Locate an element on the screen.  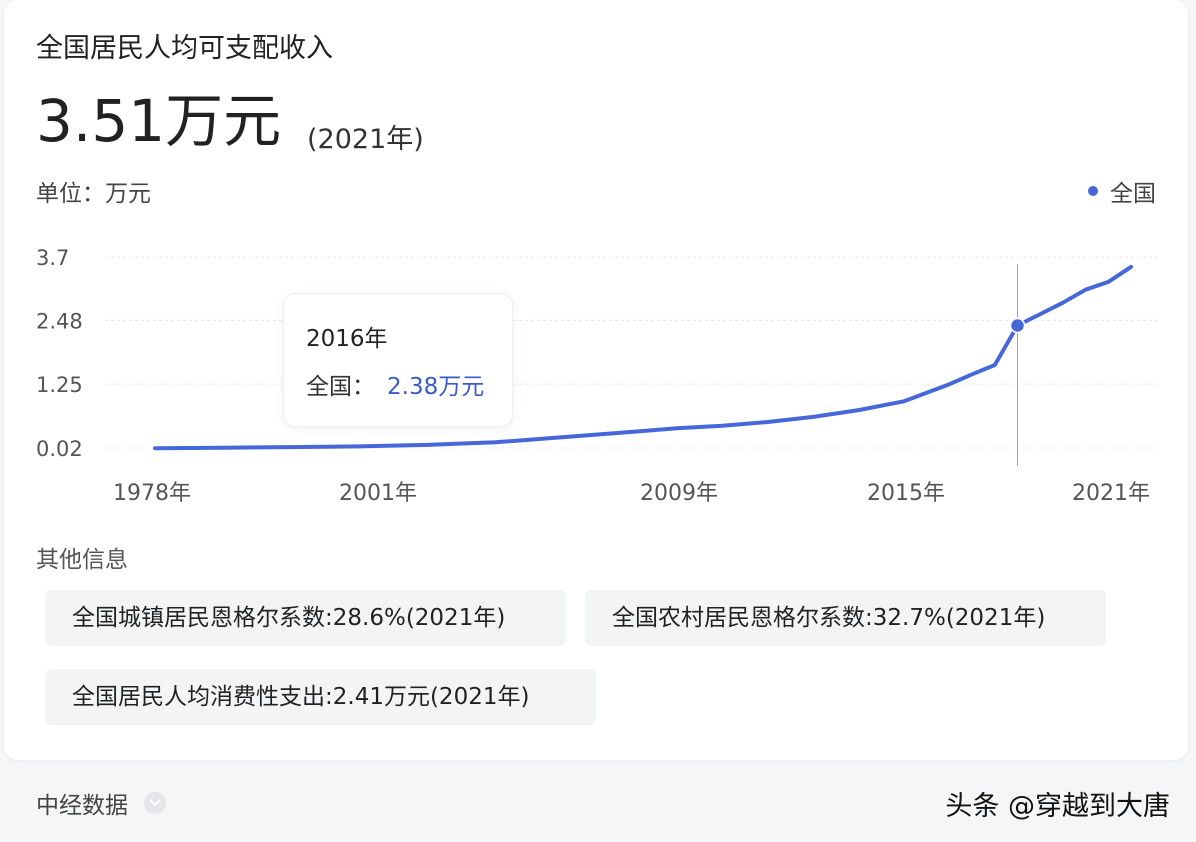
data-source: 中经数据 is located at coordinates (101, 803).